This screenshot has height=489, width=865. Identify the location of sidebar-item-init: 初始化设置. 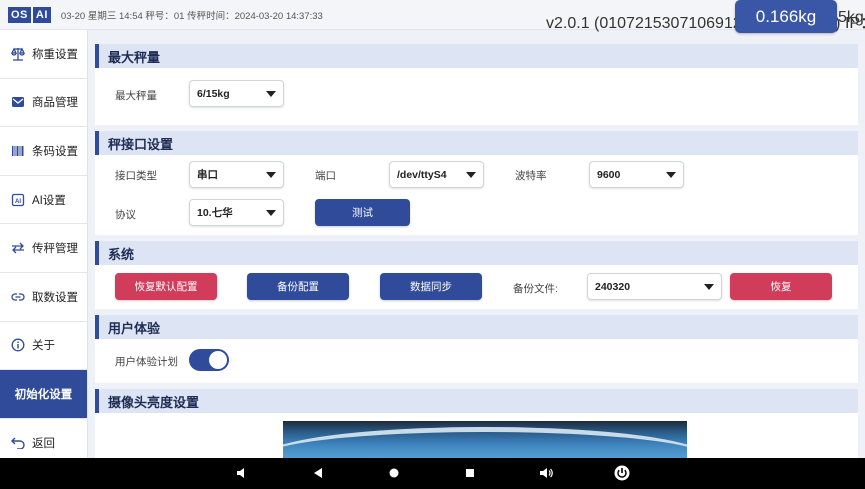
(43, 394).